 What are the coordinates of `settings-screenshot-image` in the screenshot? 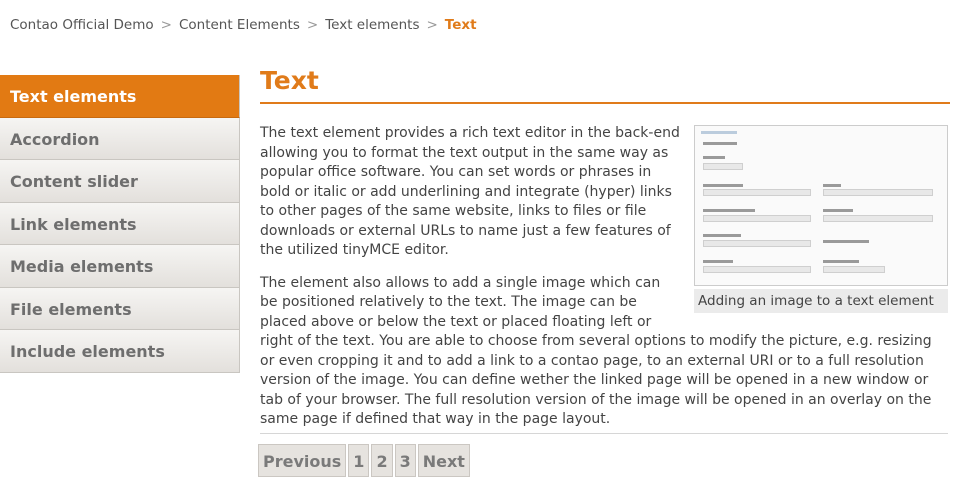 It's located at (821, 205).